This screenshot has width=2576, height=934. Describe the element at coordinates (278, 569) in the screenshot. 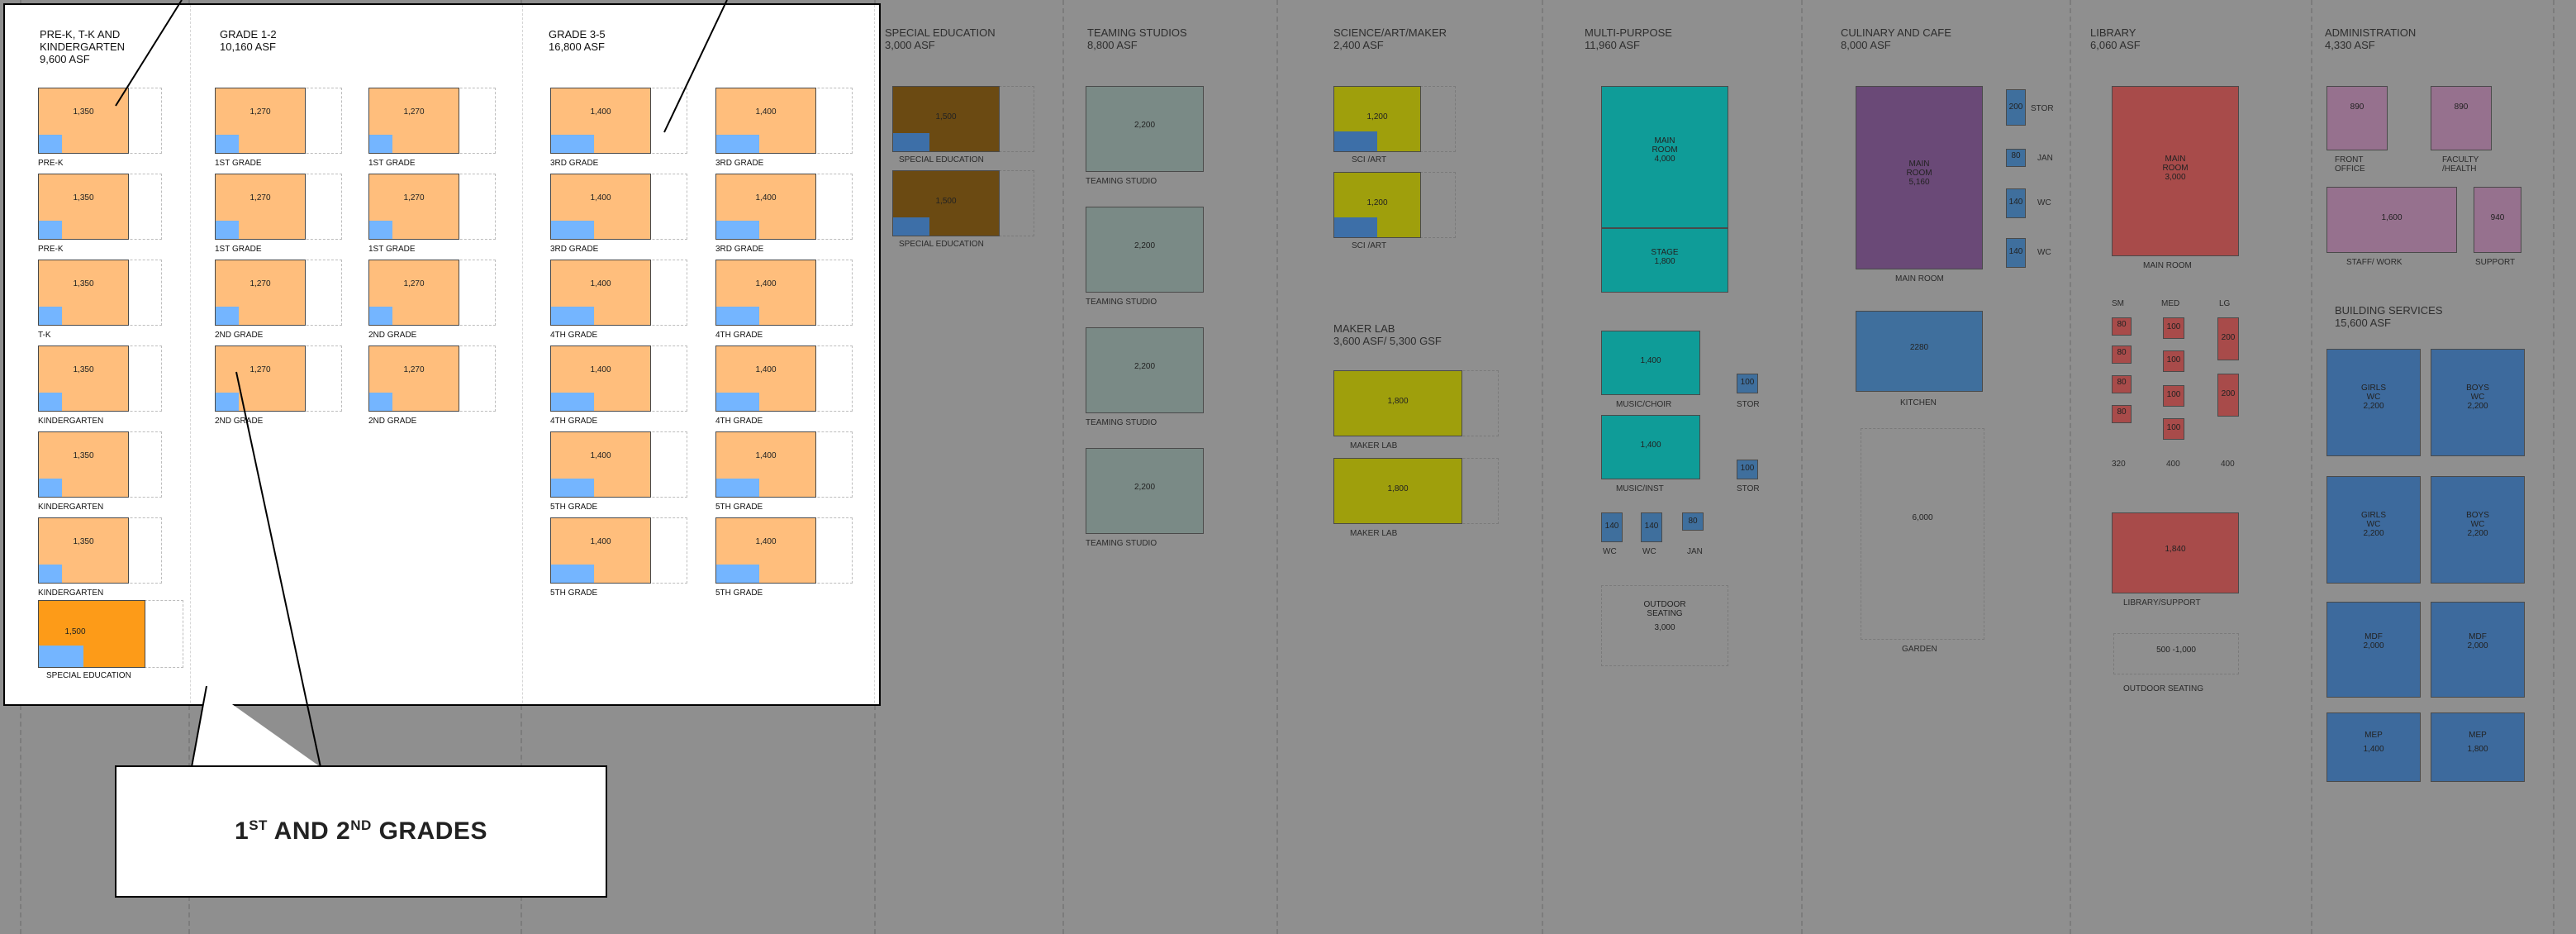

I see `callout-line` at that location.